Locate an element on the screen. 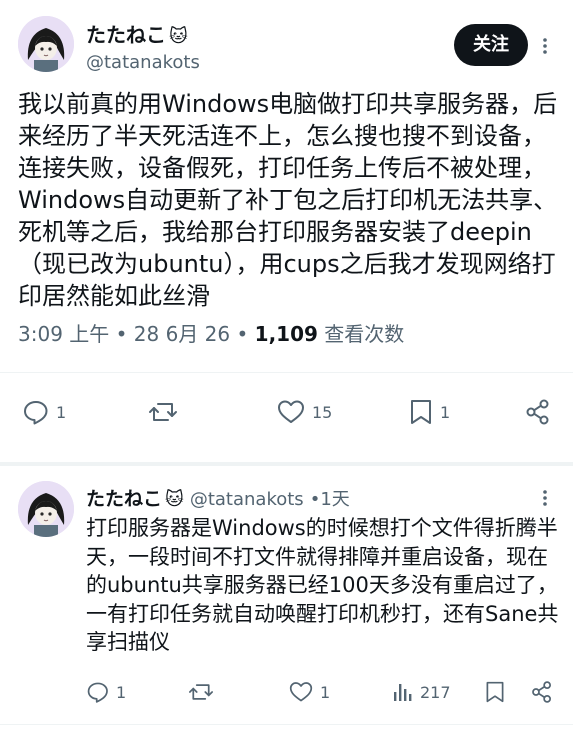 This screenshot has width=573, height=729. bar-chart-icon is located at coordinates (403, 692).